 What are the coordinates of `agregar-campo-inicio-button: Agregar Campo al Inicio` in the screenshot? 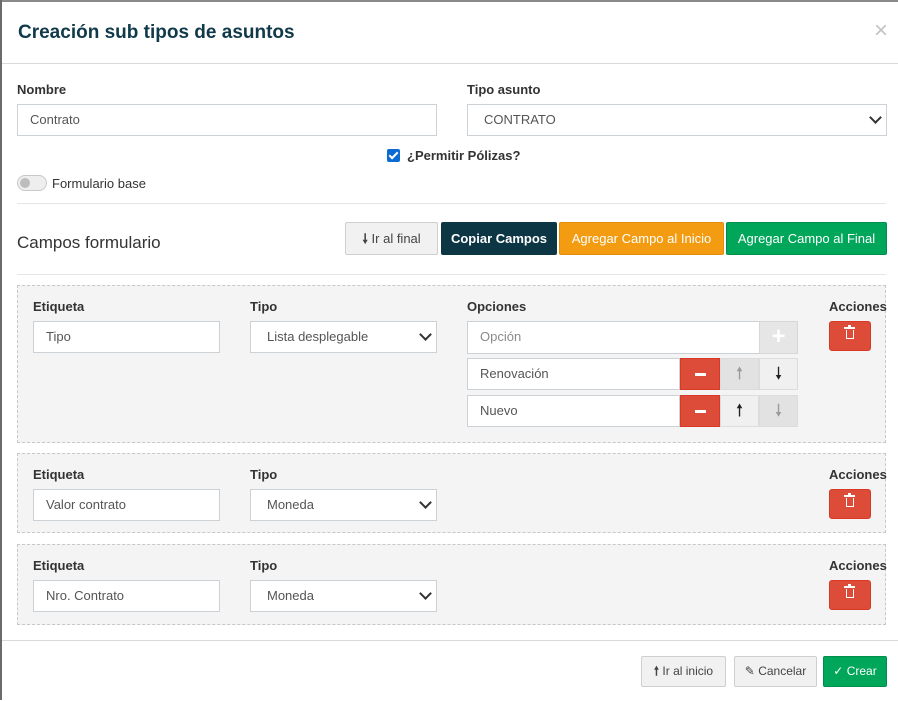 It's located at (641, 238).